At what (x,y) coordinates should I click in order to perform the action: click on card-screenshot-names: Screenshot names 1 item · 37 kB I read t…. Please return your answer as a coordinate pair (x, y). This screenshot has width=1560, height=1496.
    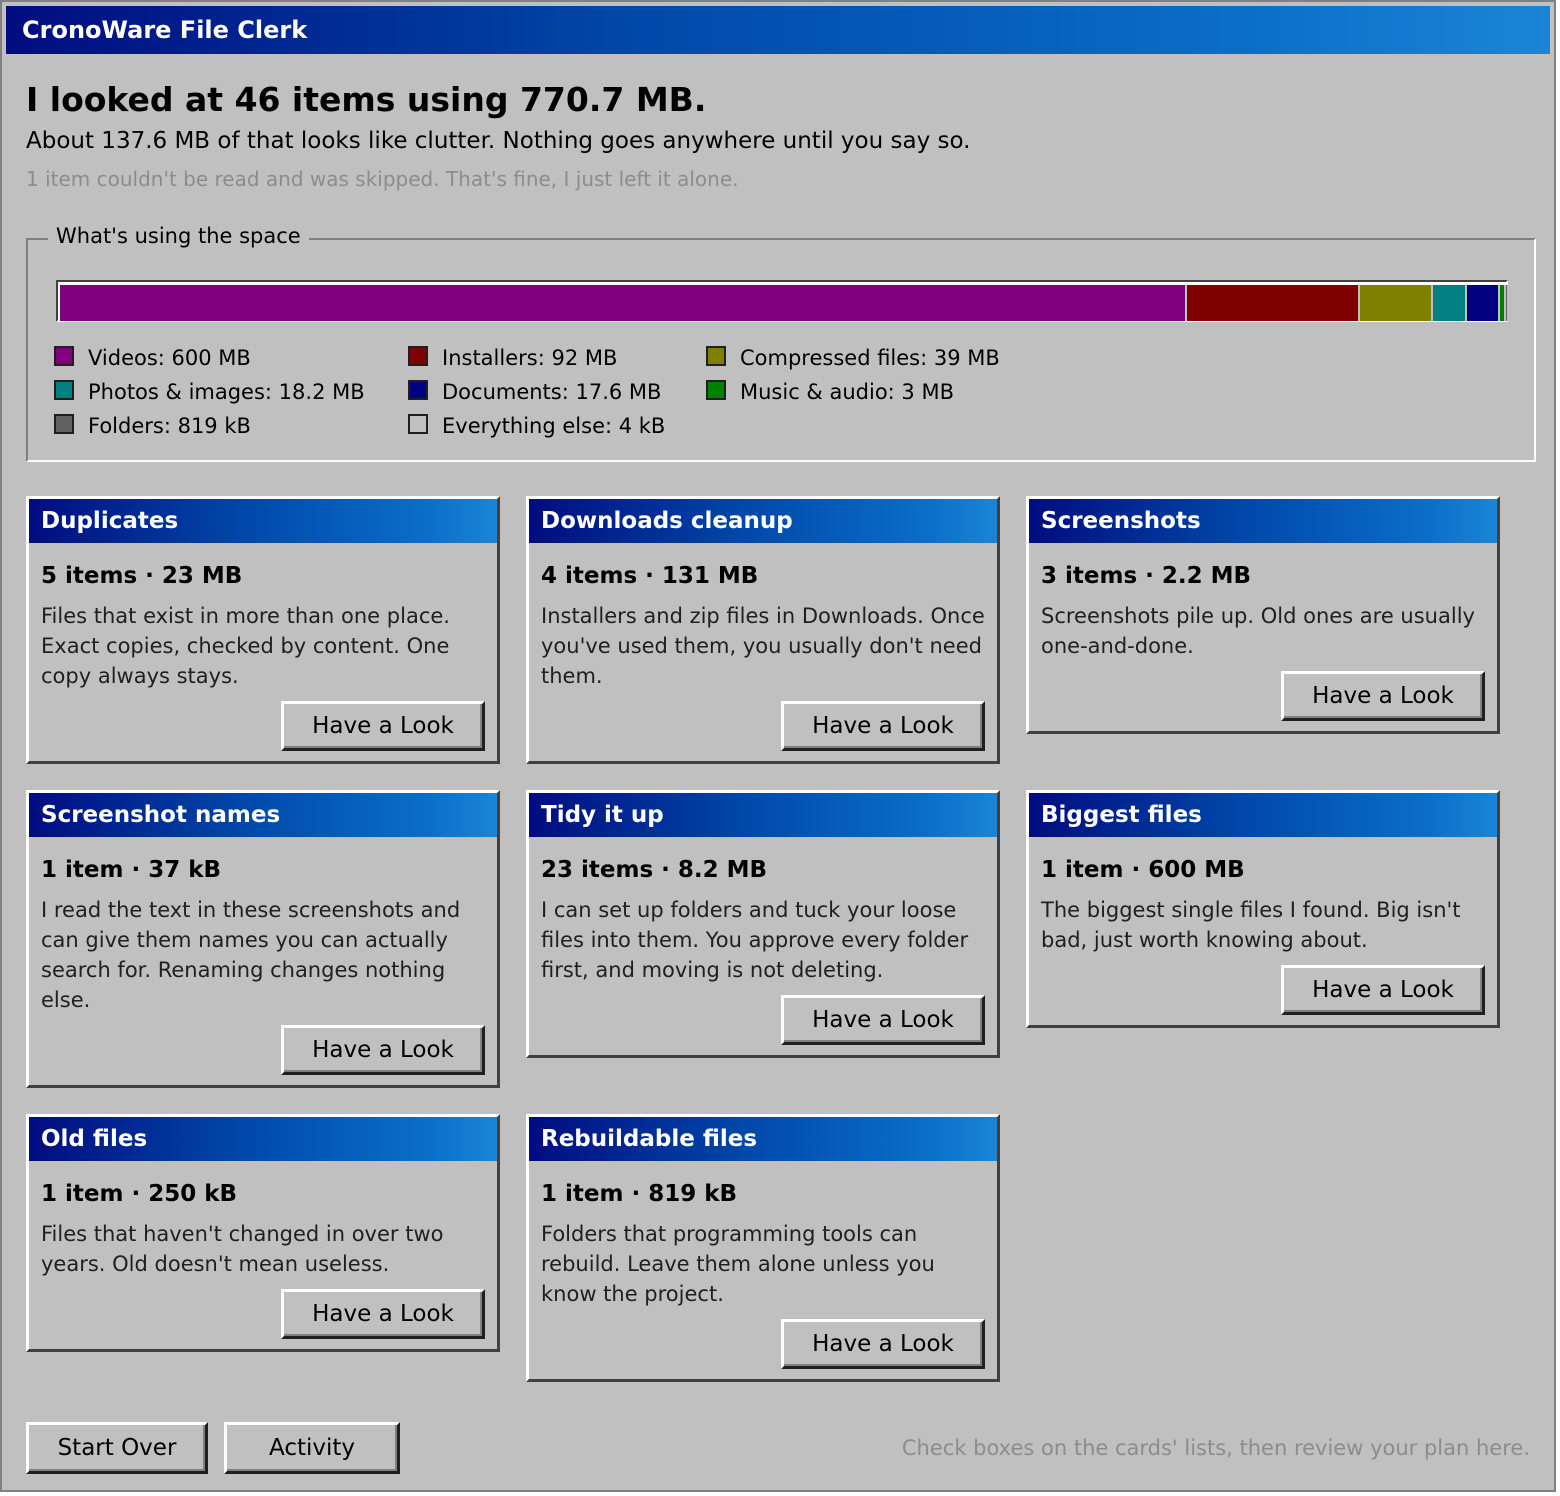
    Looking at the image, I should click on (263, 939).